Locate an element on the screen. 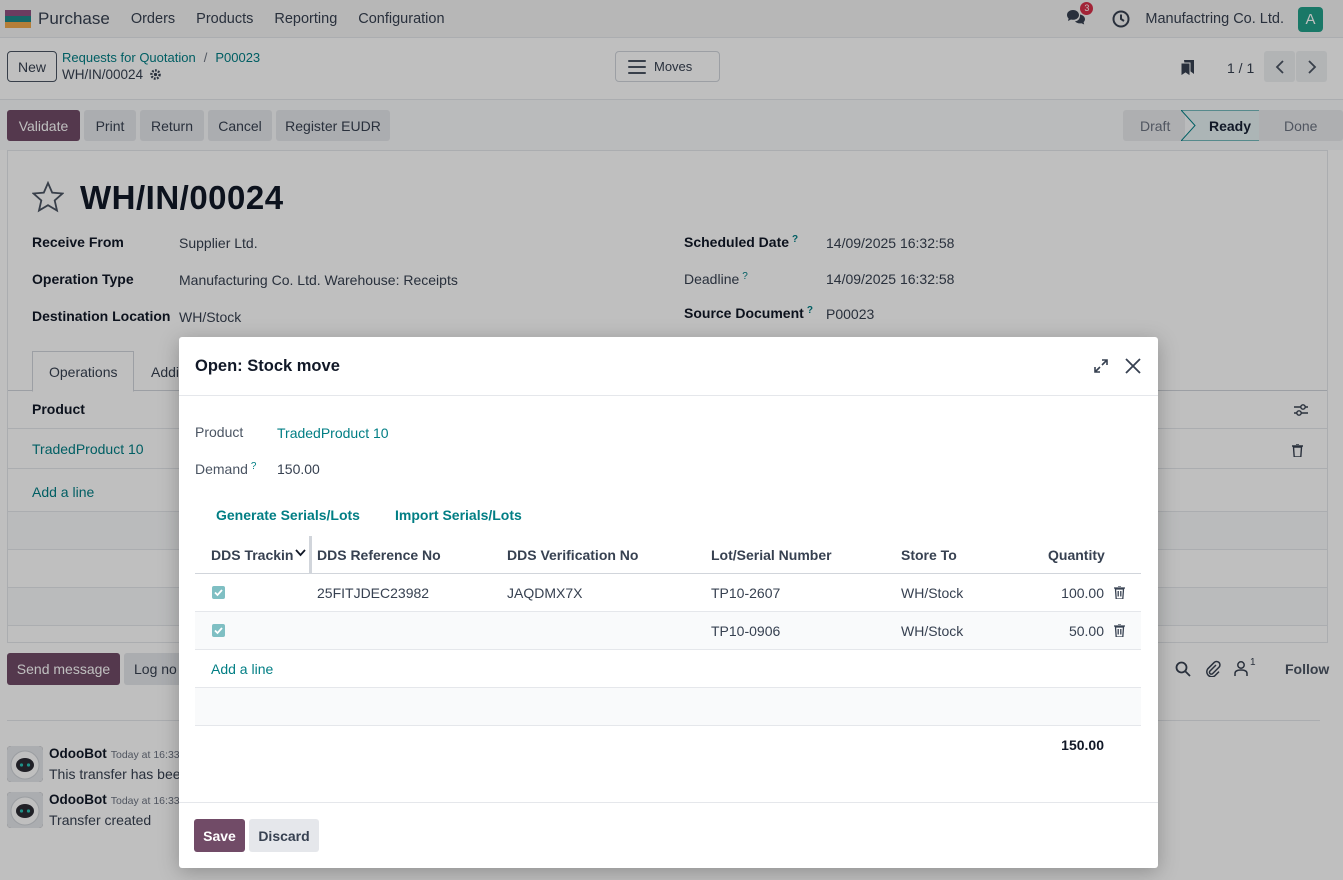 The height and width of the screenshot is (880, 1343). add-line-row: Add a line is located at coordinates (668, 669).